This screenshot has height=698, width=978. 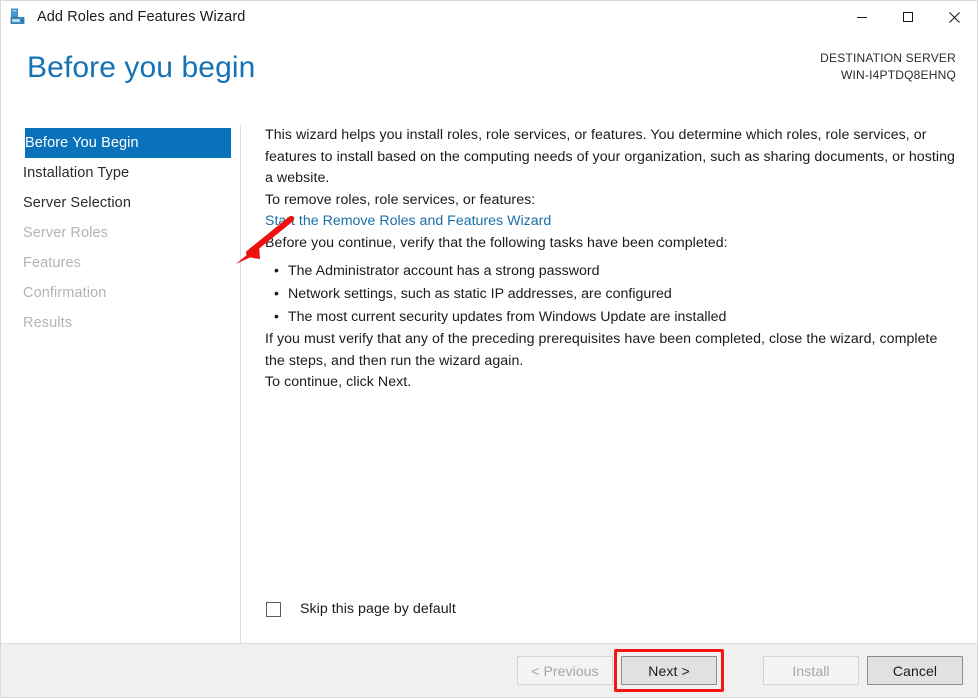 I want to click on skip-page-label: Skip this page by default, so click(x=378, y=609).